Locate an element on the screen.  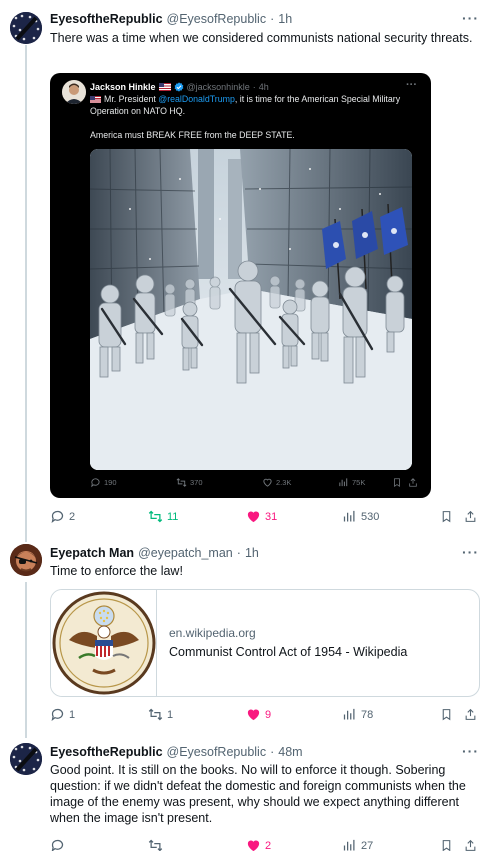
view-count: 78 is located at coordinates (367, 714).